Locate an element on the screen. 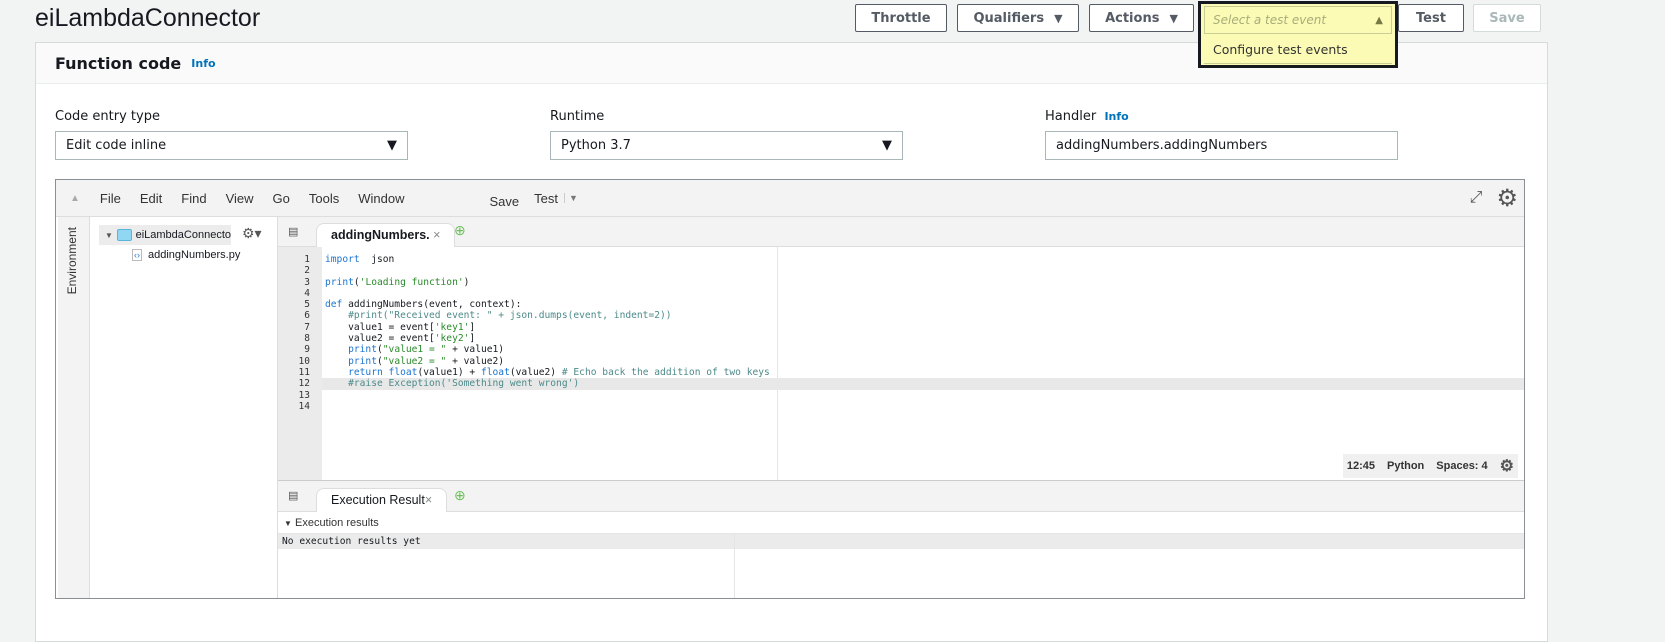  ide-save-button: Save is located at coordinates (504, 201).